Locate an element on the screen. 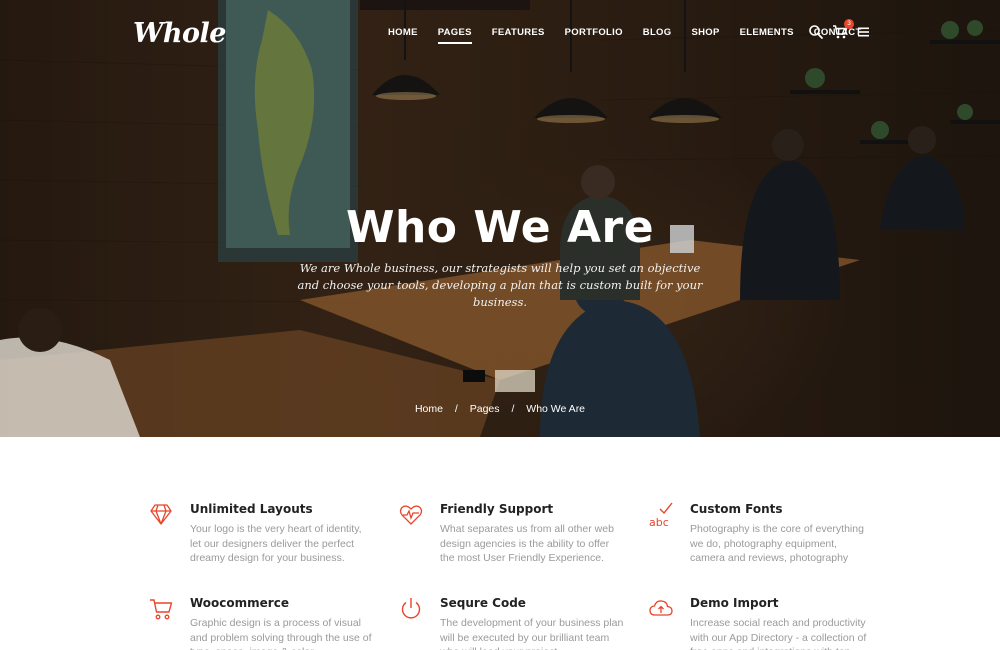 The width and height of the screenshot is (1000, 650). feature-title: Woocommerce is located at coordinates (239, 603).